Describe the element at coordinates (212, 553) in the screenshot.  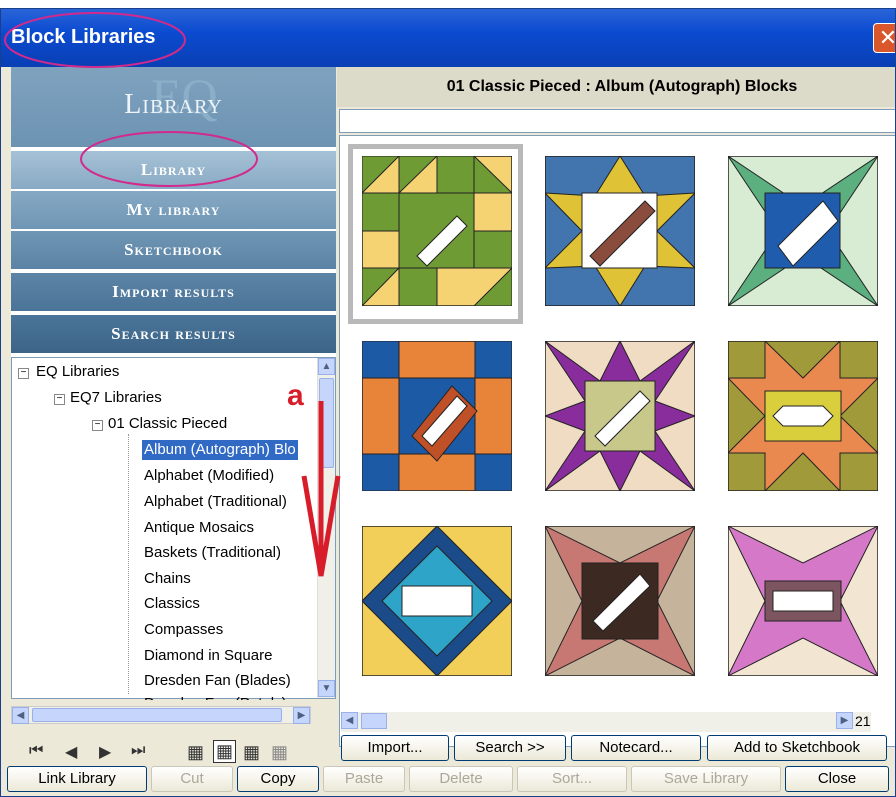
I see `tree-item: Baskets (Traditional)` at that location.